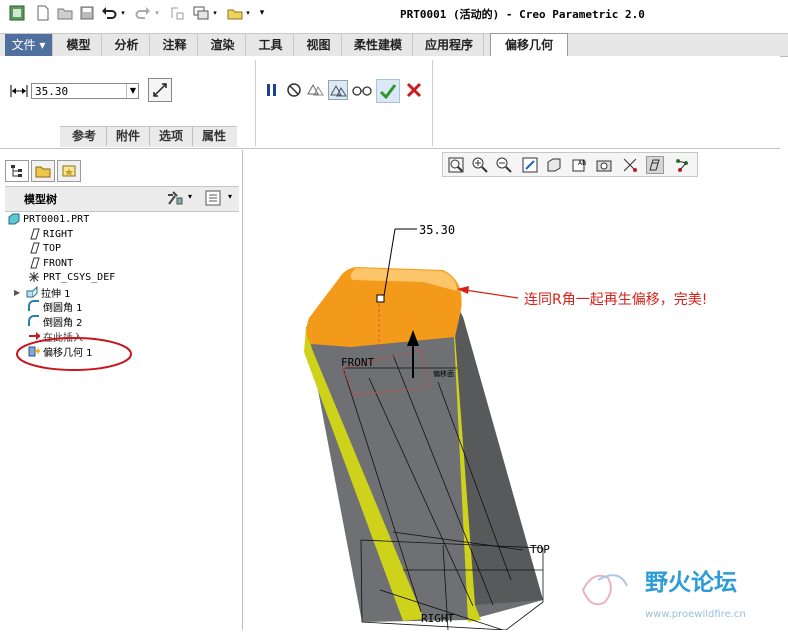 The image size is (788, 633). I want to click on datum-label-front: FRONT, so click(357, 362).